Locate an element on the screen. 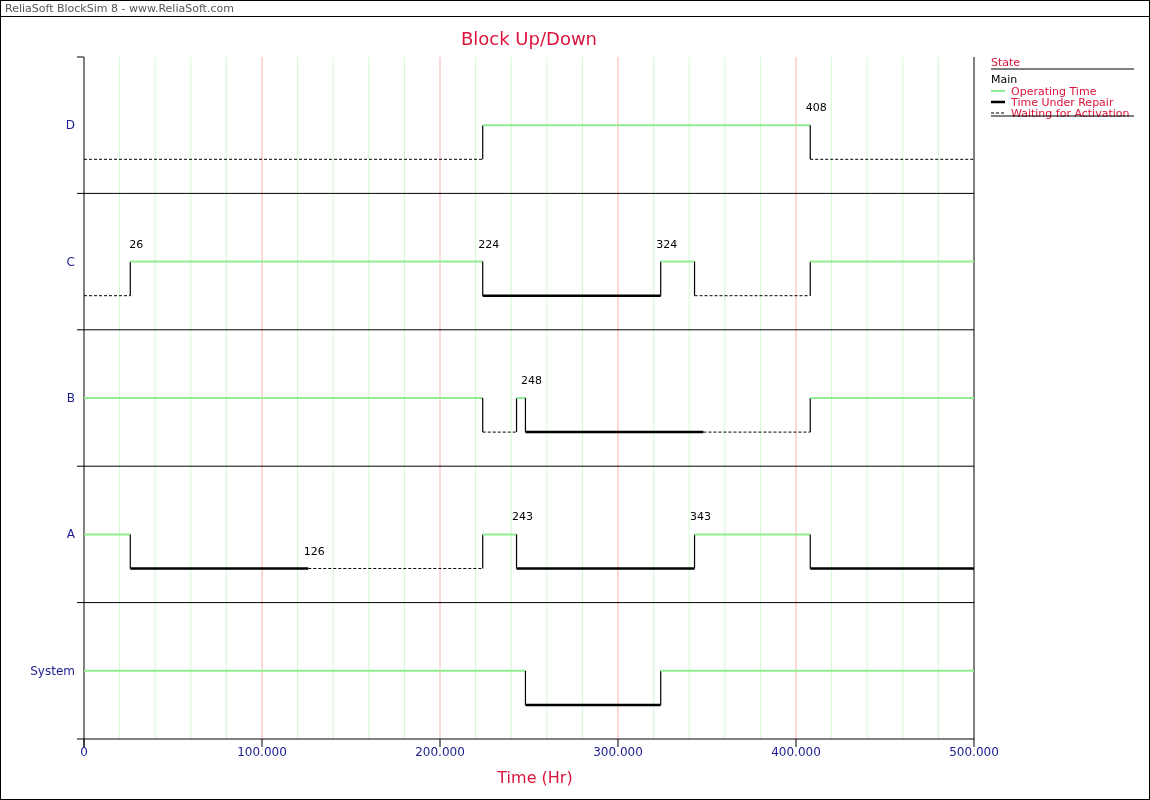 This screenshot has height=800, width=1150. x-tick-label: 300.000 is located at coordinates (618, 752).